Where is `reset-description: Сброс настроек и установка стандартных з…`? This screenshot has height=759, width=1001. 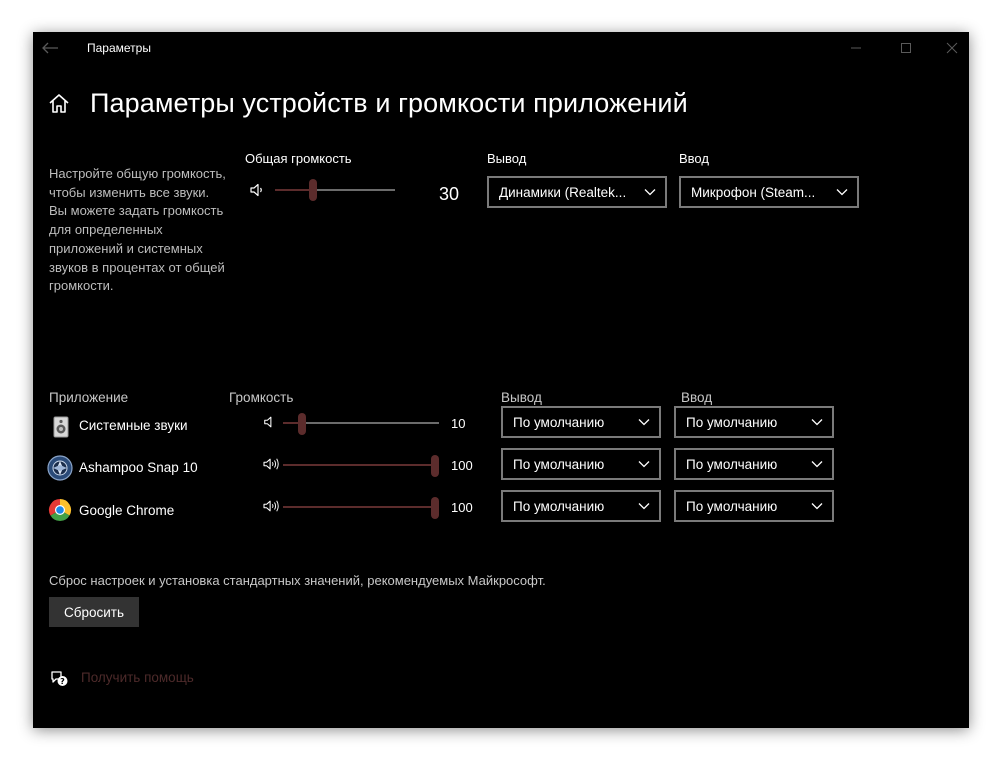 reset-description: Сброс настроек и установка стандартных з… is located at coordinates (297, 580).